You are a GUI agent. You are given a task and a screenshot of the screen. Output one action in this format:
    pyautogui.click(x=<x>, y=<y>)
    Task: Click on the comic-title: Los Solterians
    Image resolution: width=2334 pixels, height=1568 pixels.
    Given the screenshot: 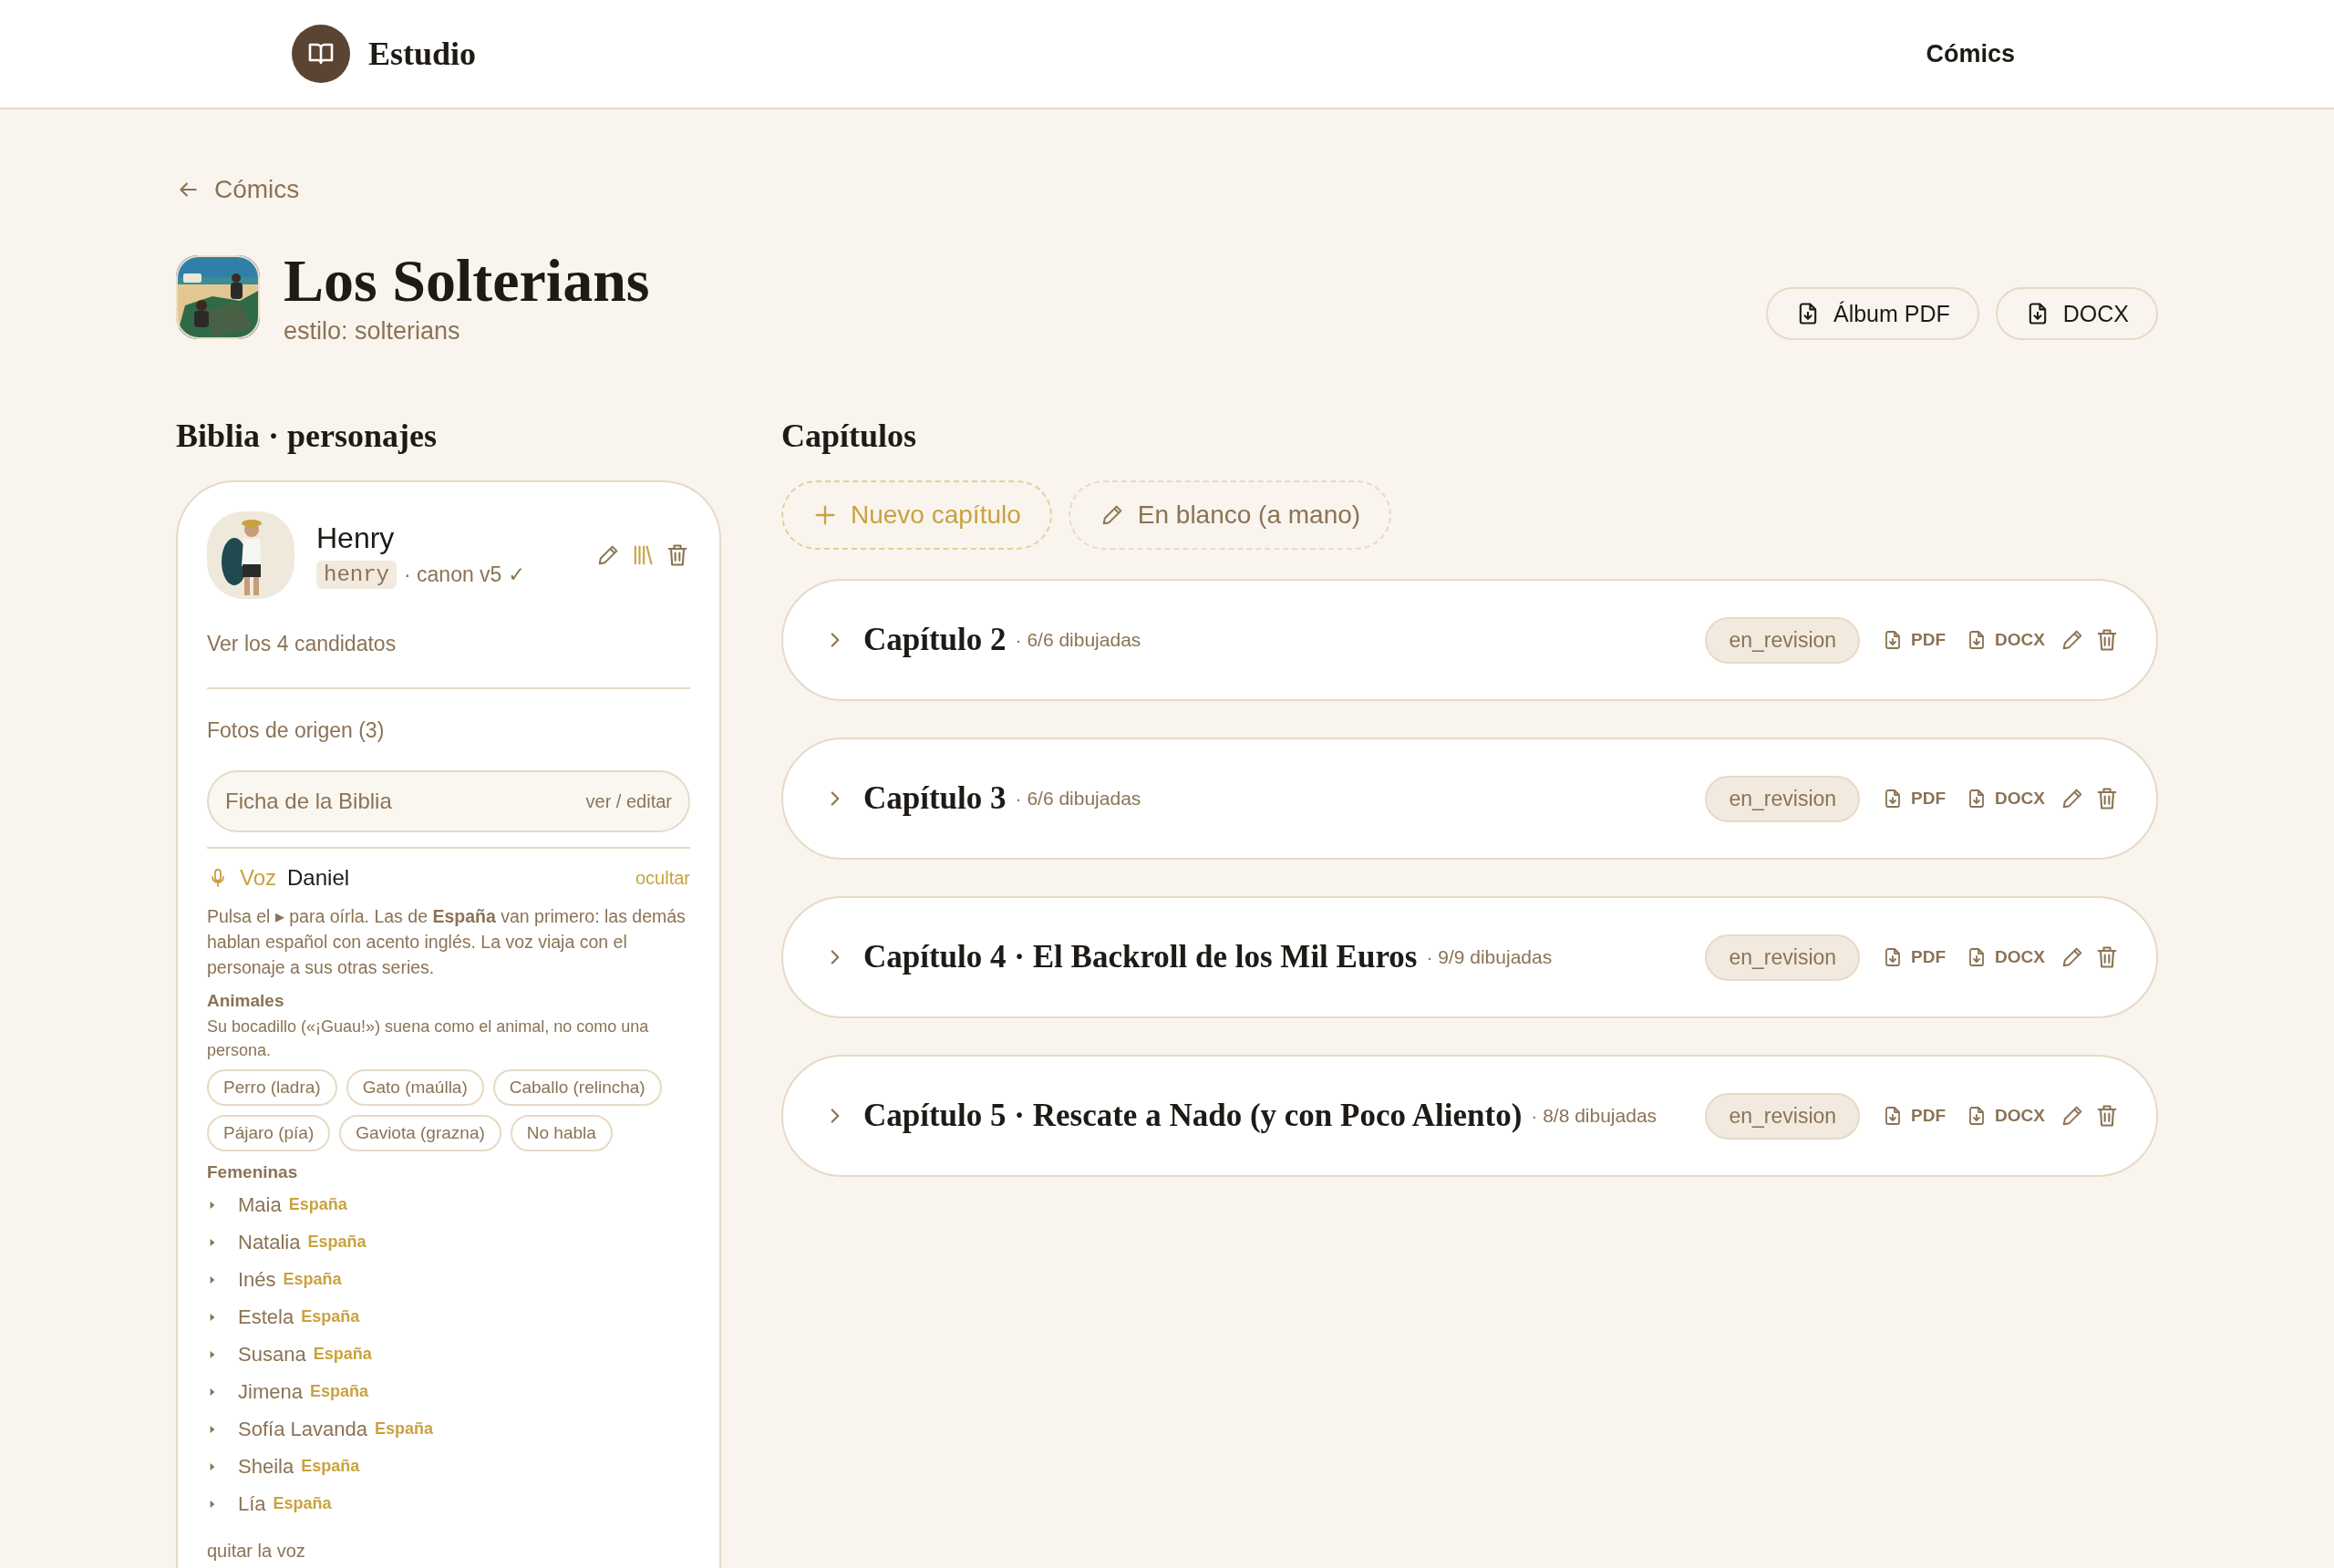 What is the action you would take?
    pyautogui.click(x=467, y=281)
    